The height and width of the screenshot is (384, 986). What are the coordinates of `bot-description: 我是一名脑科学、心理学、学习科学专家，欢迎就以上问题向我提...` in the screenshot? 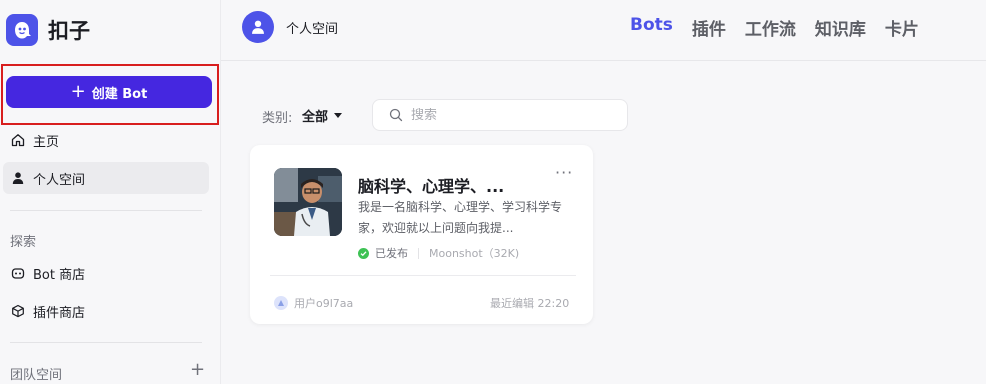 It's located at (460, 217).